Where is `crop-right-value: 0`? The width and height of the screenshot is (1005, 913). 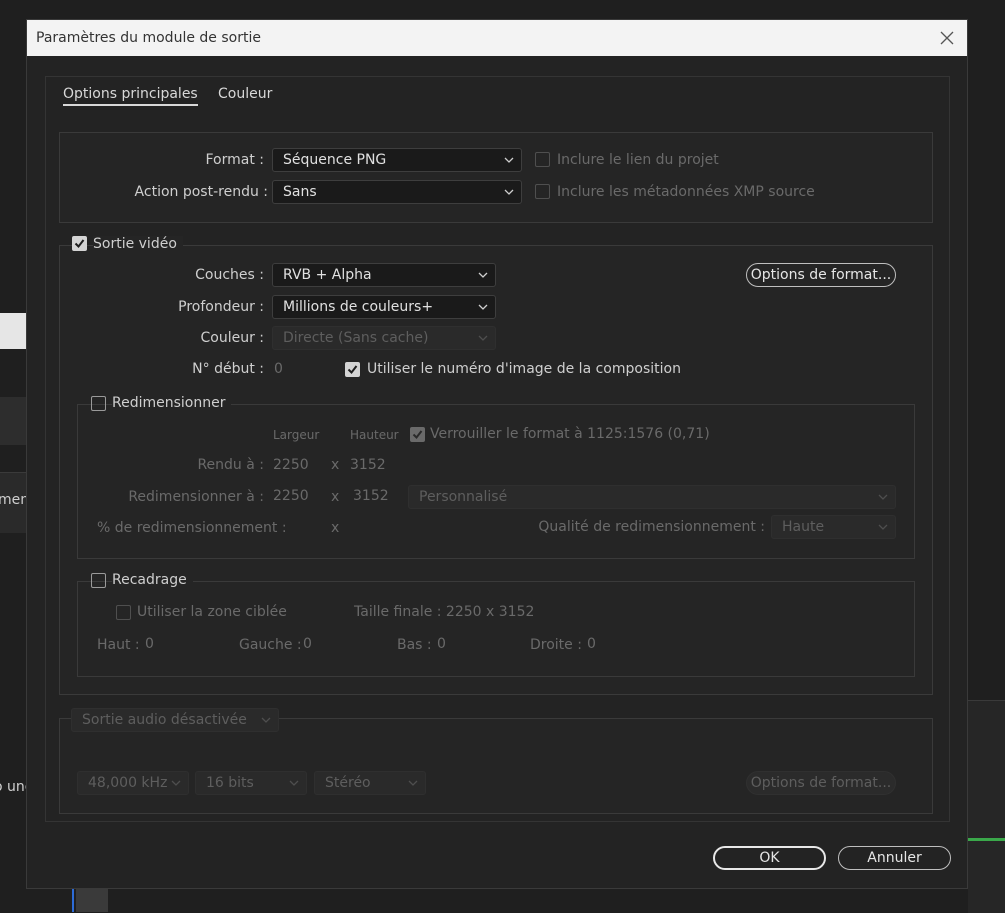
crop-right-value: 0 is located at coordinates (591, 644).